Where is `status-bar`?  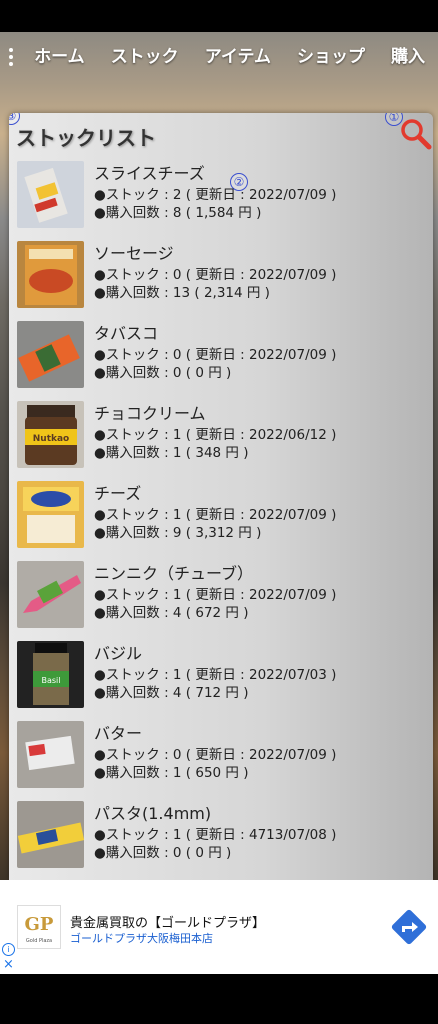 status-bar is located at coordinates (219, 16).